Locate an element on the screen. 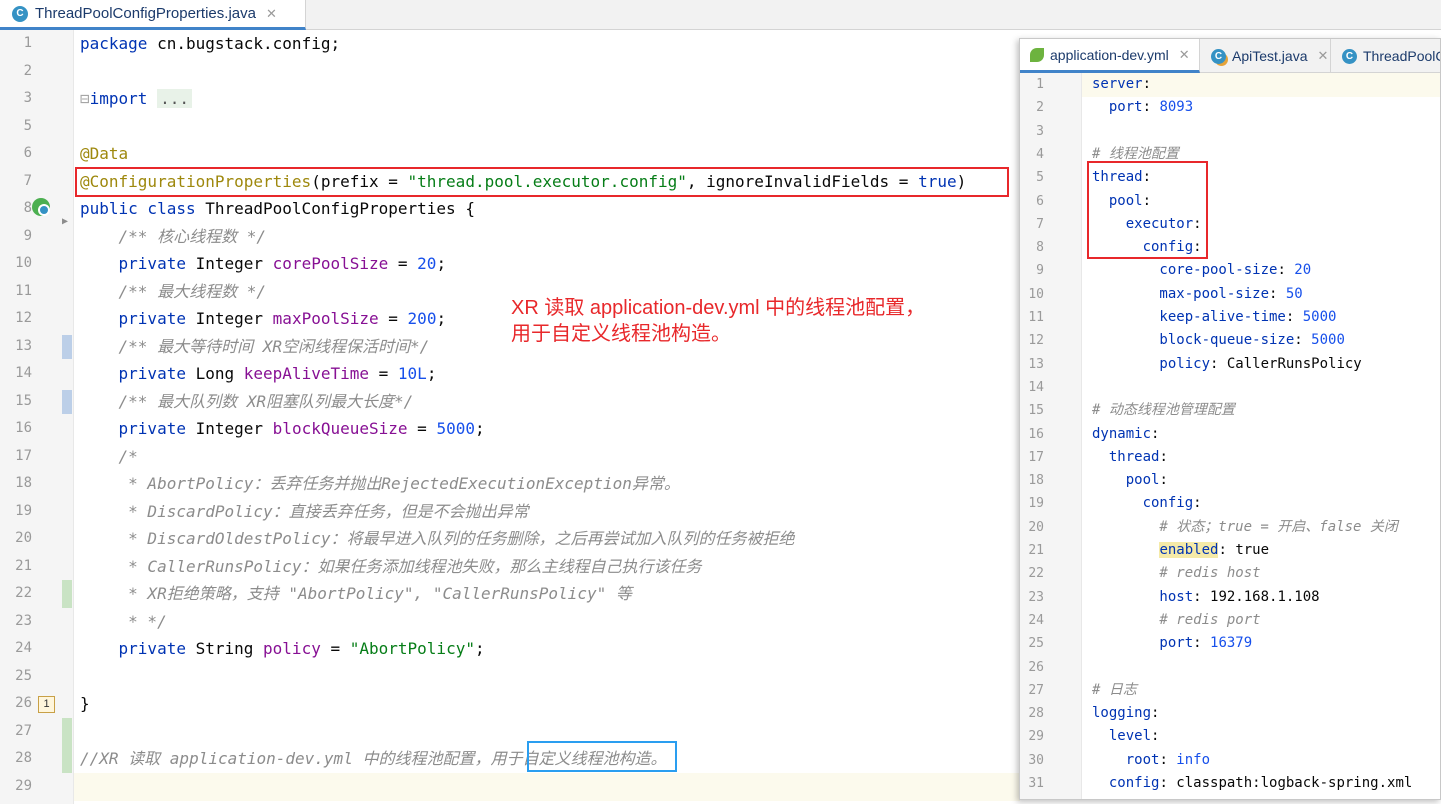 Image resolution: width=1441 pixels, height=804 pixels. line-number: 15 is located at coordinates (1036, 411).